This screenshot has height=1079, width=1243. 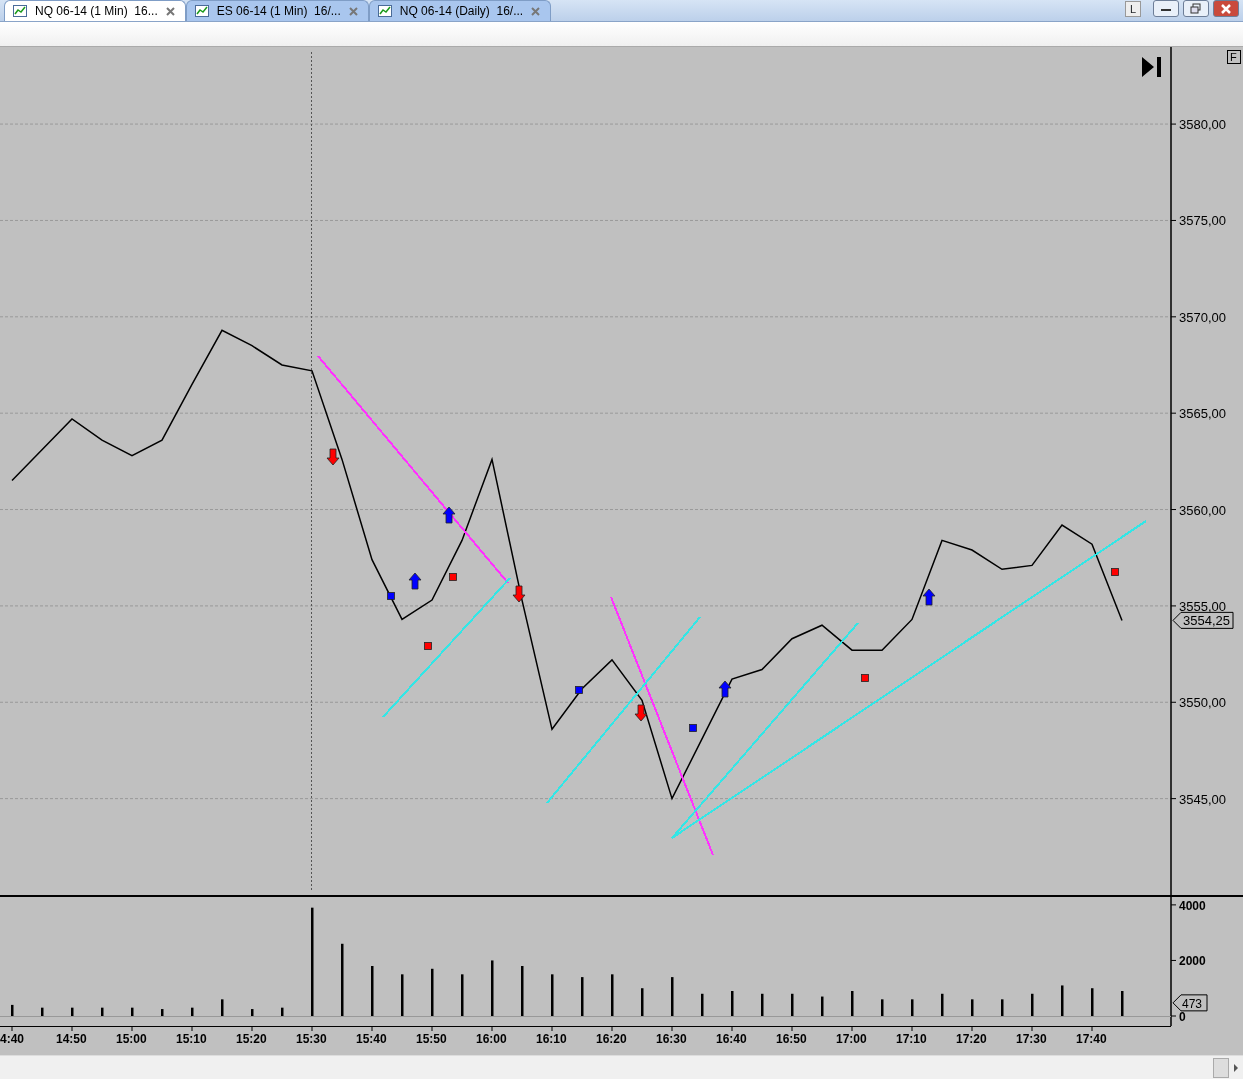 I want to click on price-axis-label: 3550,00, so click(x=1202, y=703).